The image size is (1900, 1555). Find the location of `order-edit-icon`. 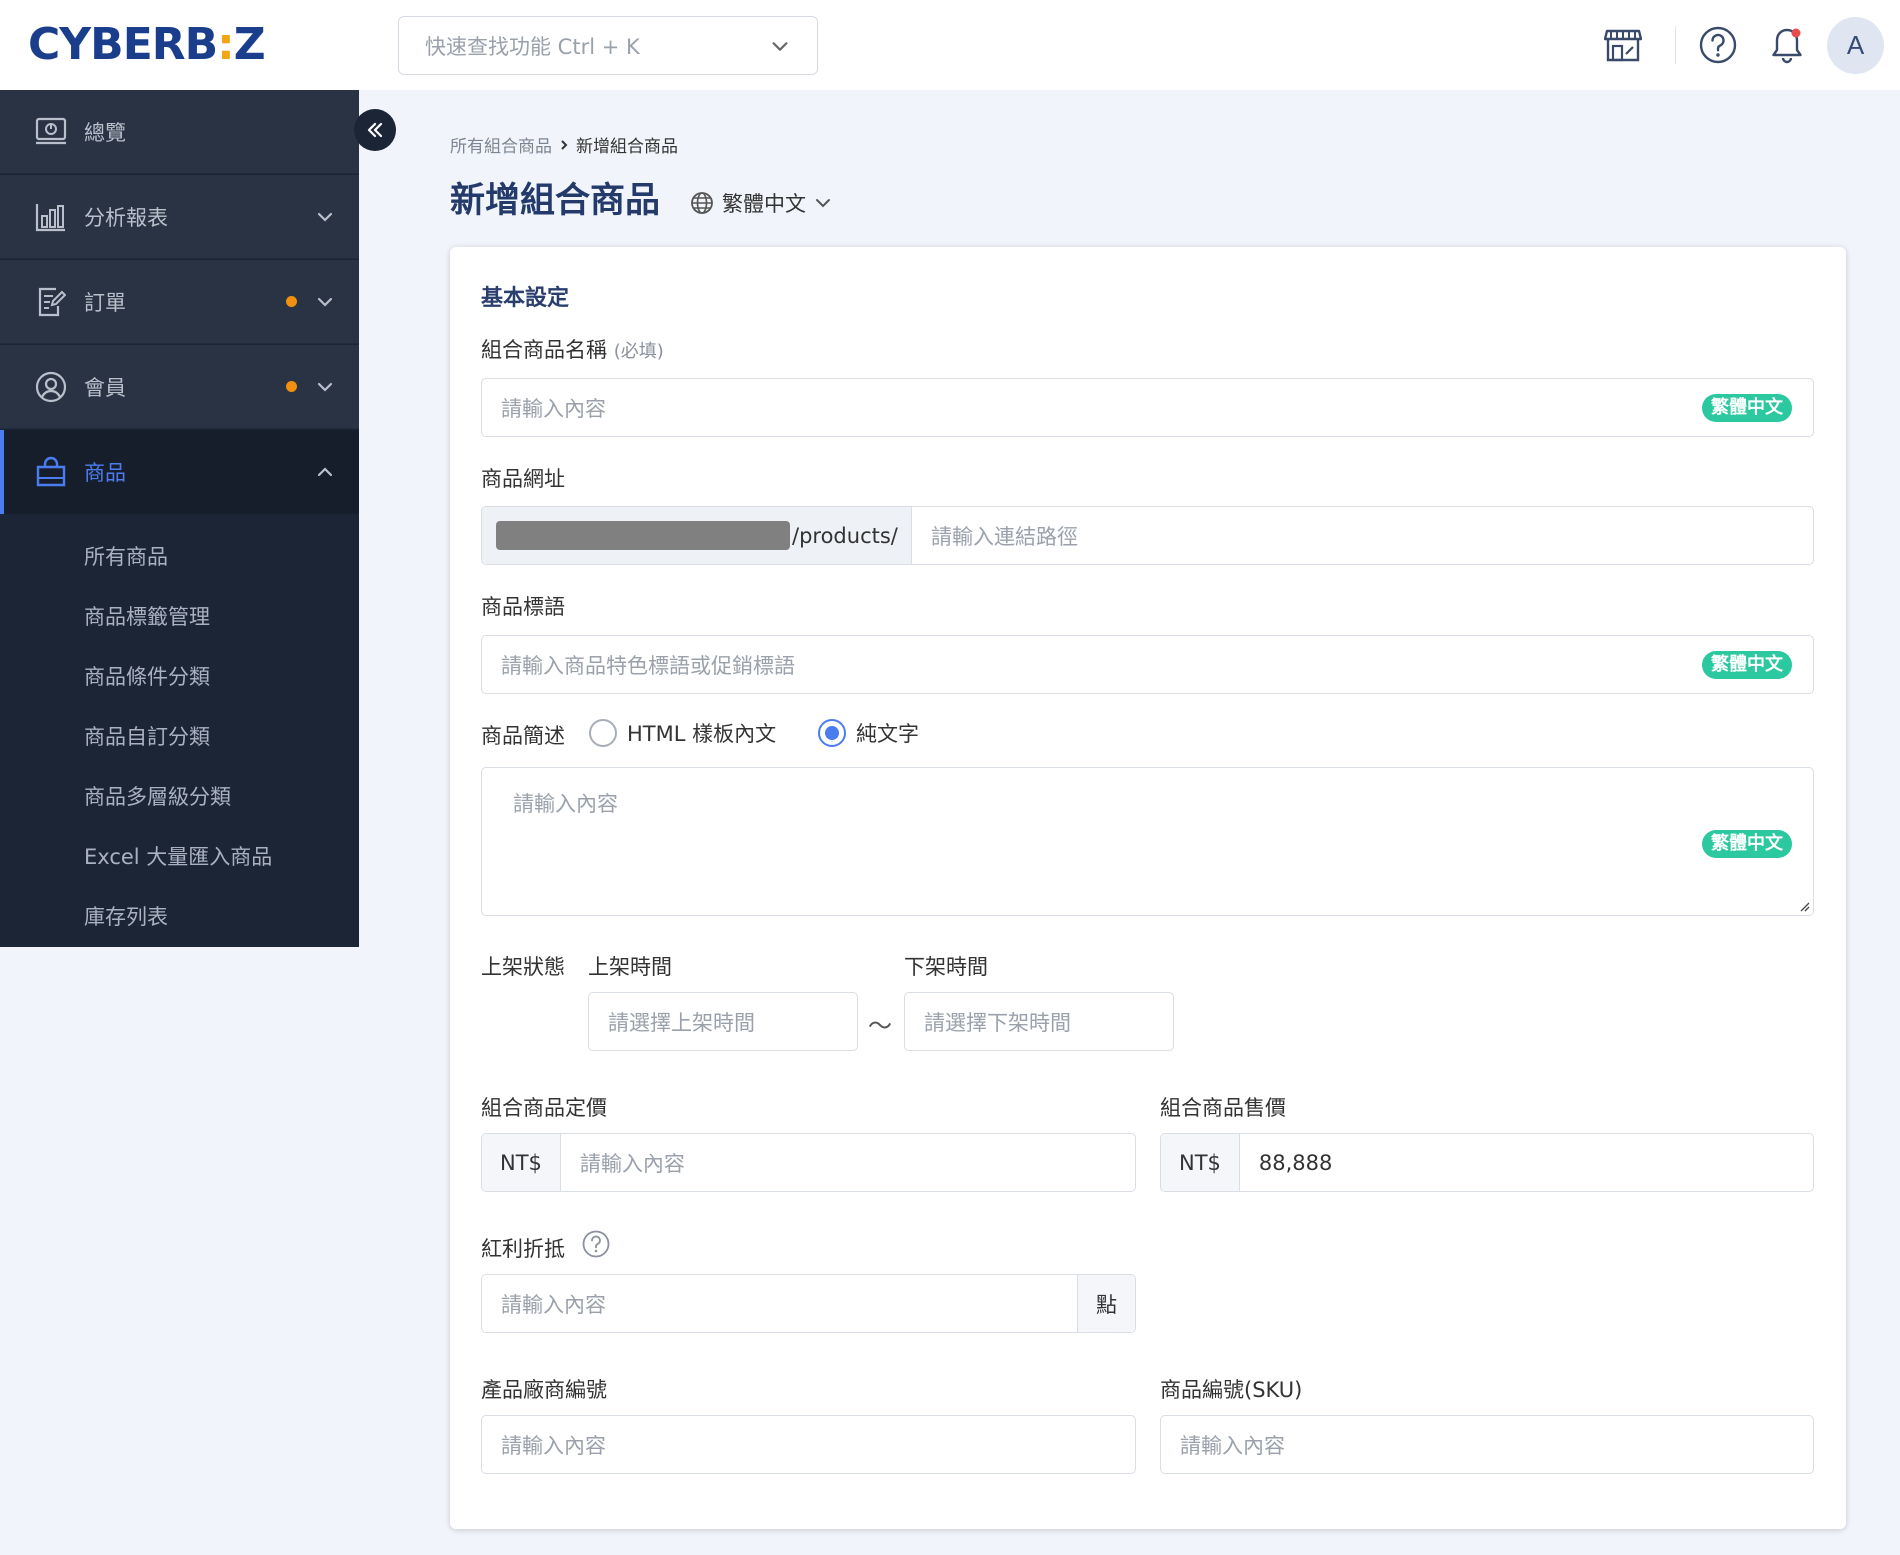

order-edit-icon is located at coordinates (51, 302).